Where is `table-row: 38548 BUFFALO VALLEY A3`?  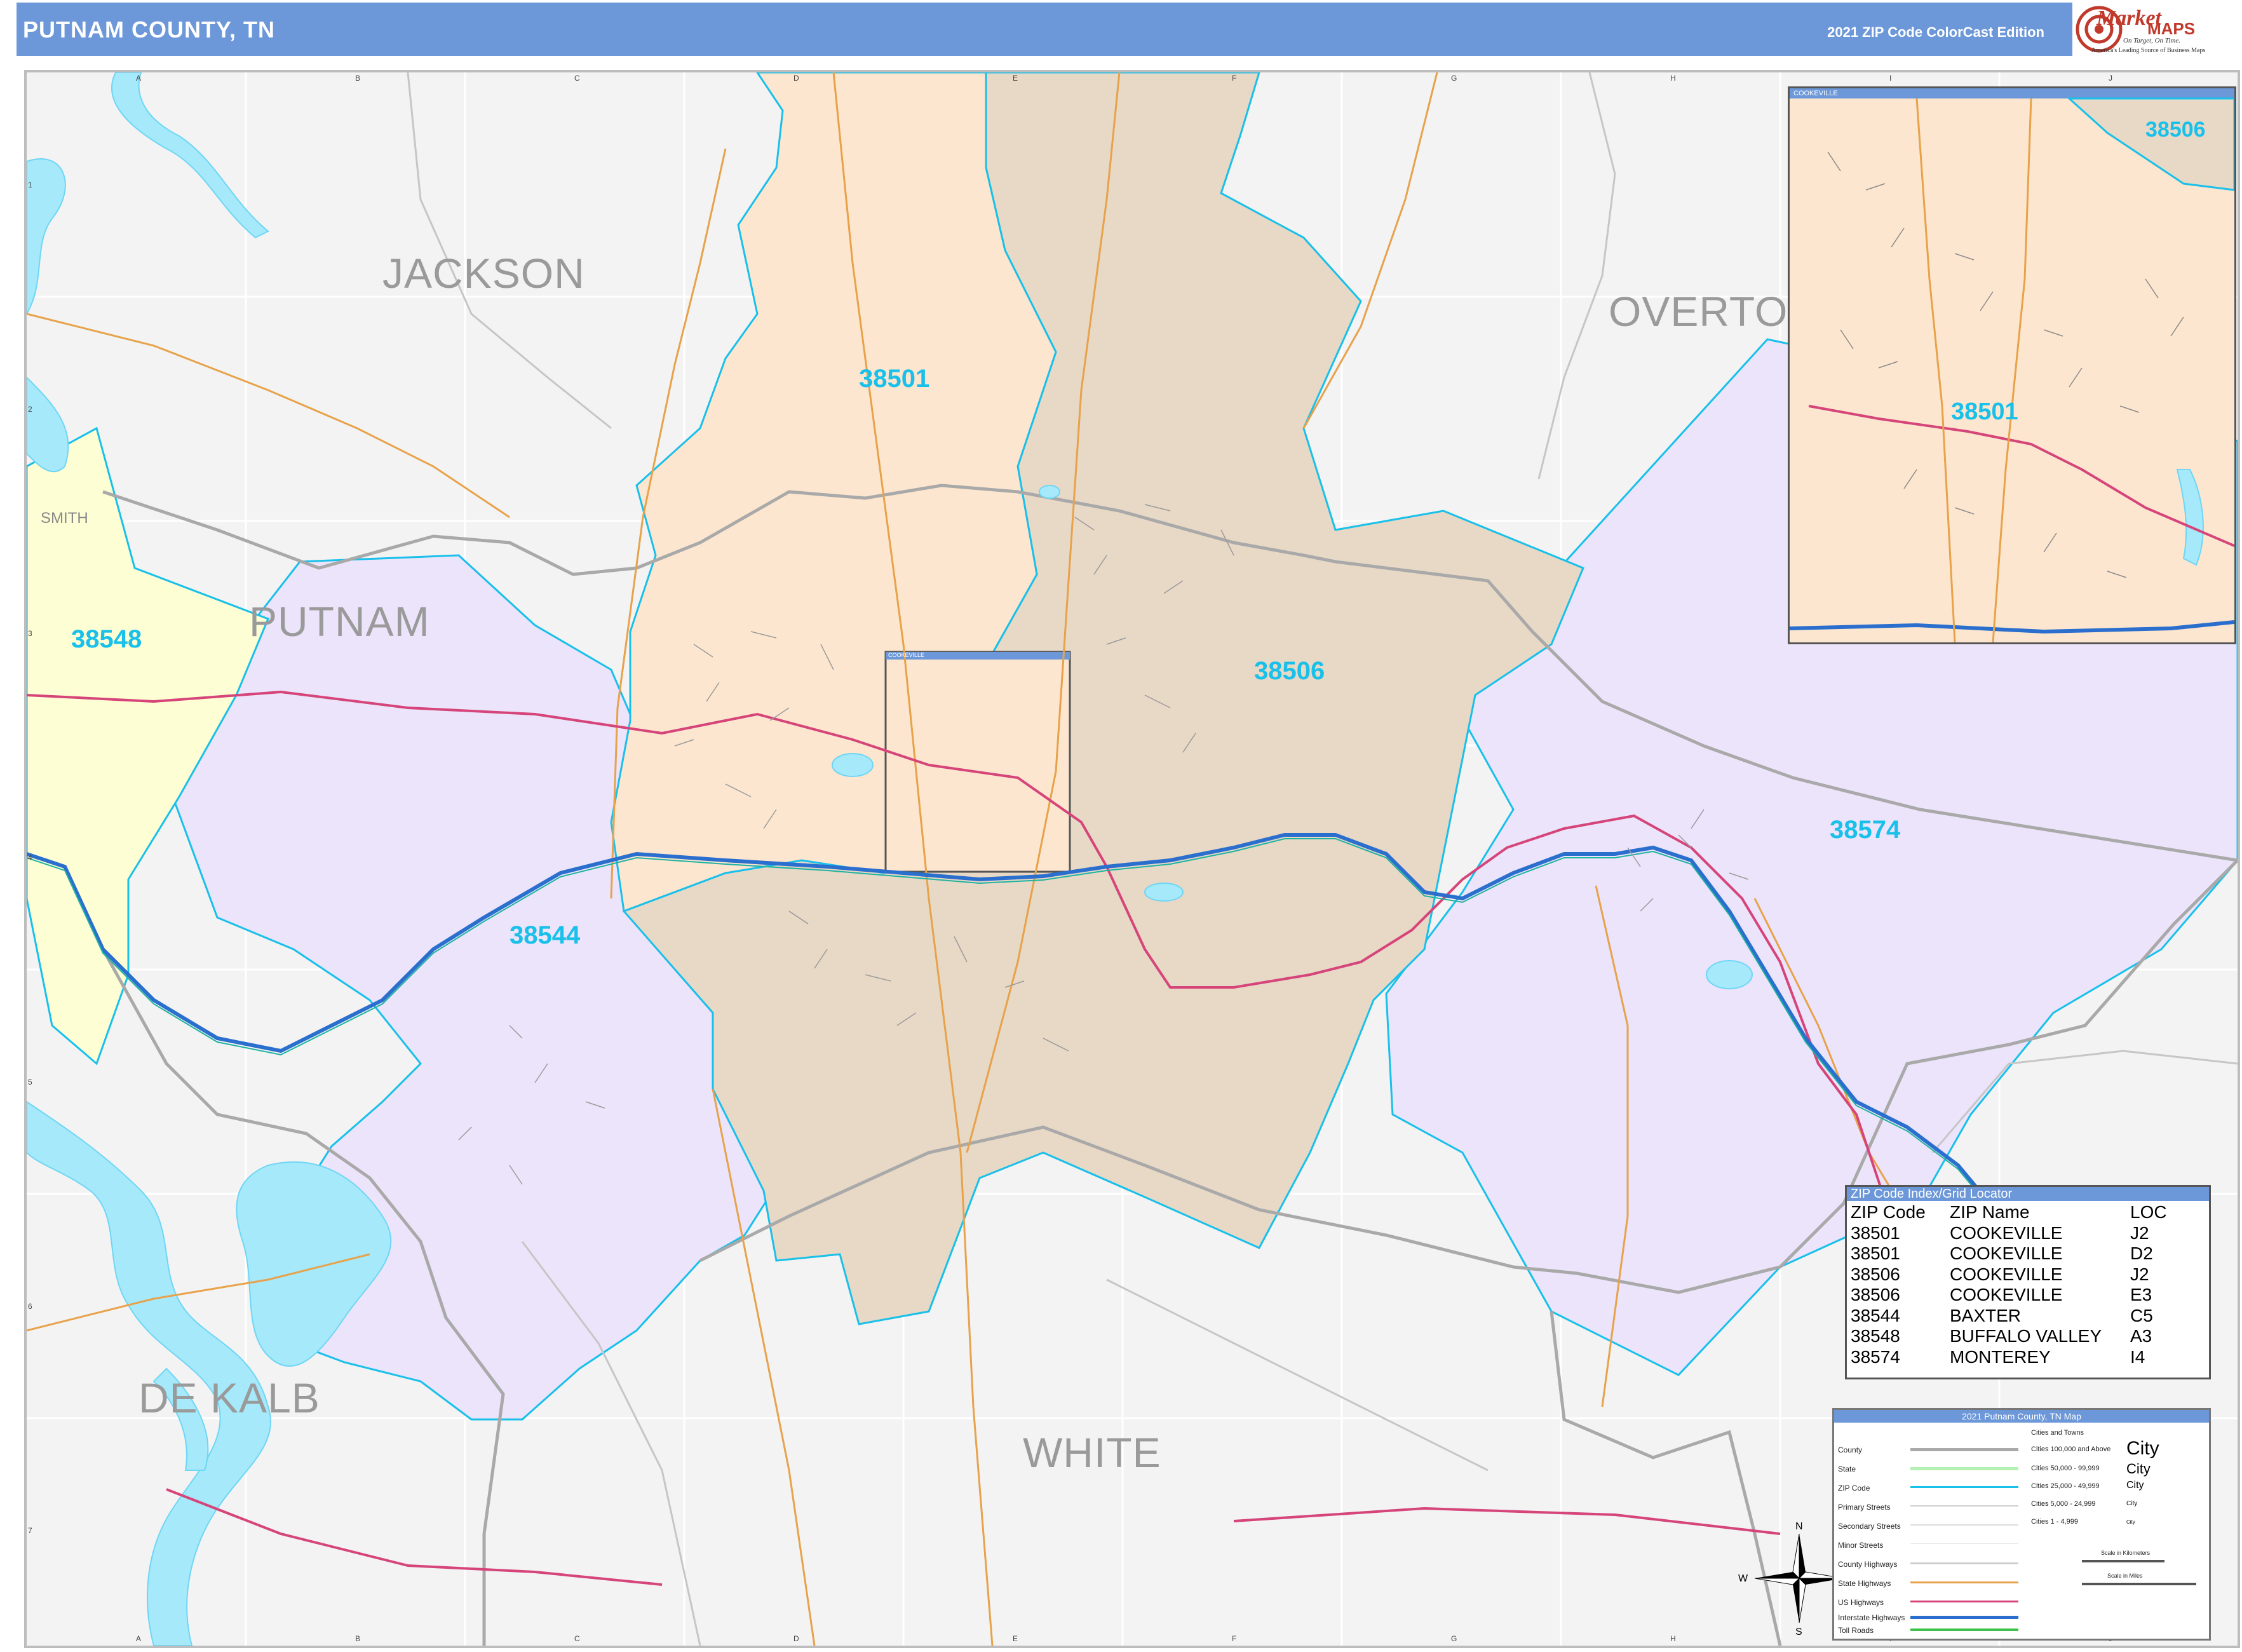 table-row: 38548 BUFFALO VALLEY A3 is located at coordinates (2009, 1337).